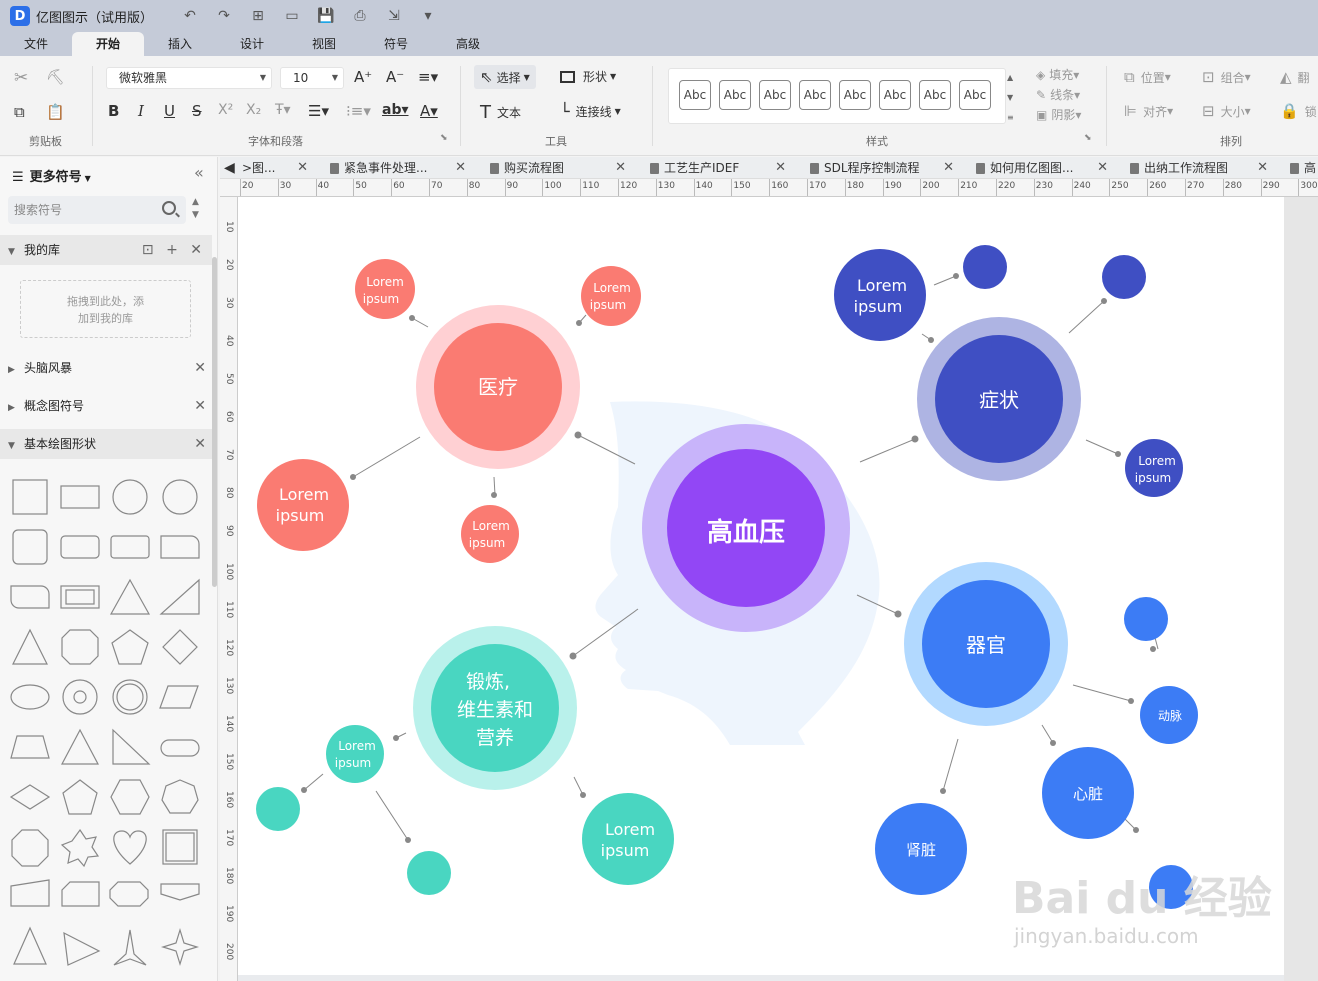  I want to click on doc-tab-5: SDL程序控制流程 ✕, so click(875, 168).